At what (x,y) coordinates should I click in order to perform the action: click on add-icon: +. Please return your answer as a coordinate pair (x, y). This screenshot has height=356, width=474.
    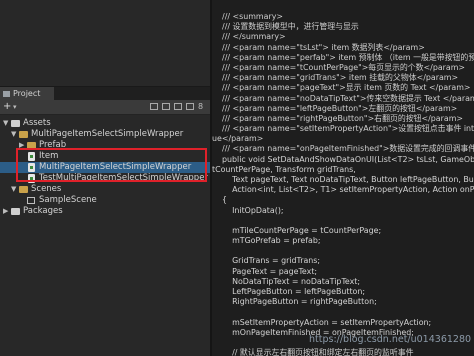
    Looking at the image, I should click on (7, 107).